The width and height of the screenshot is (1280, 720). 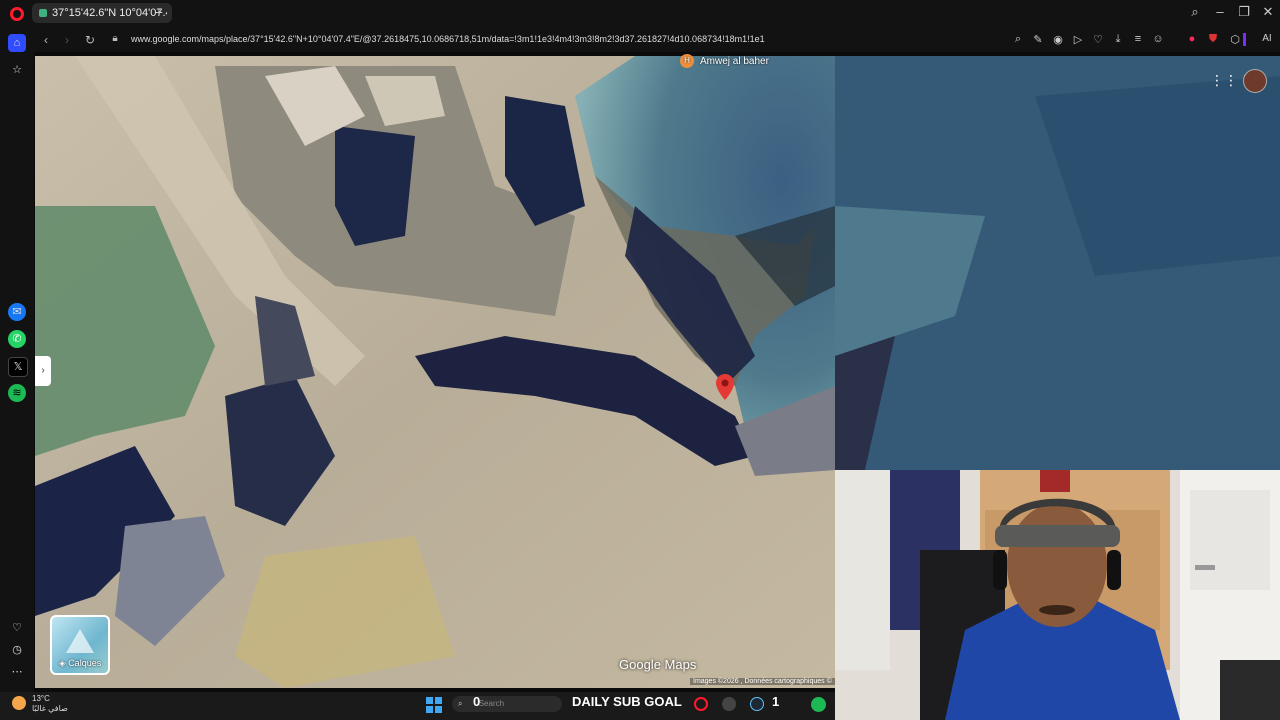 What do you see at coordinates (1244, 12) in the screenshot?
I see `maximize-icon: ❐` at bounding box center [1244, 12].